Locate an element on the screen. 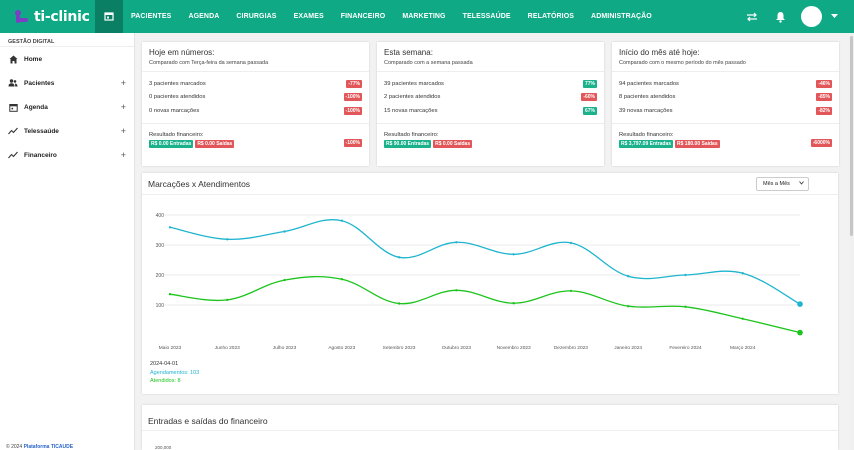 The width and height of the screenshot is (854, 450). y-tick-label: 200,000 is located at coordinates (163, 447).